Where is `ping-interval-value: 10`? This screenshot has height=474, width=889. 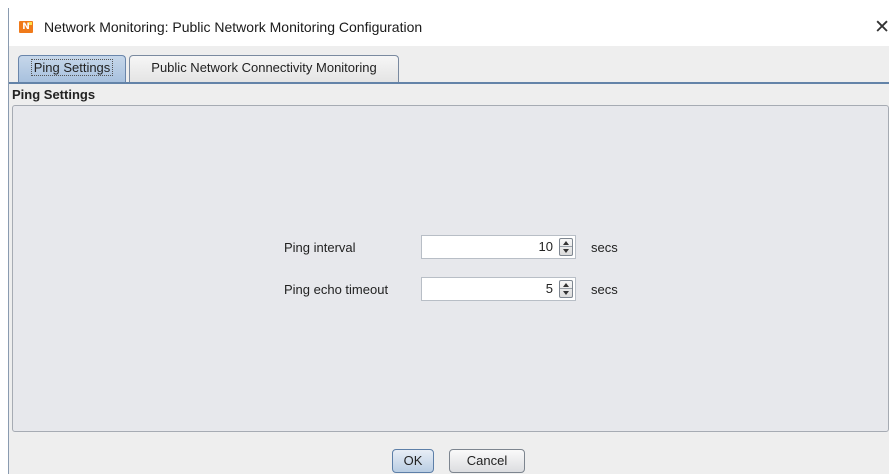 ping-interval-value: 10 is located at coordinates (546, 246).